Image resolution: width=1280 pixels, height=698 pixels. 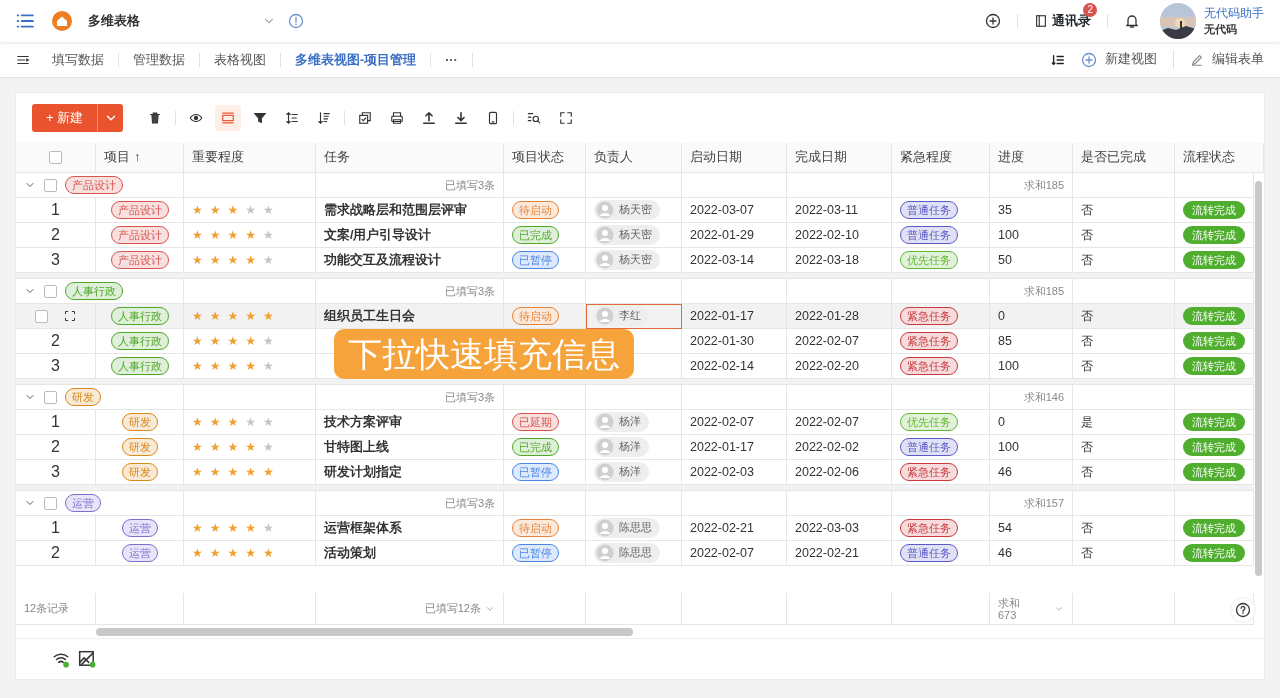 I want to click on column-header: 项目, so click(x=117, y=157).